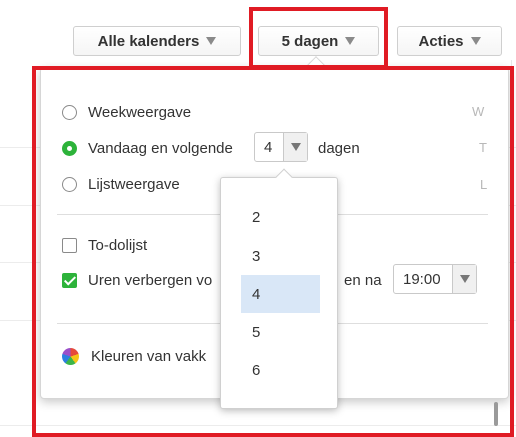  I want to click on hide-hours-checkbox, so click(69, 280).